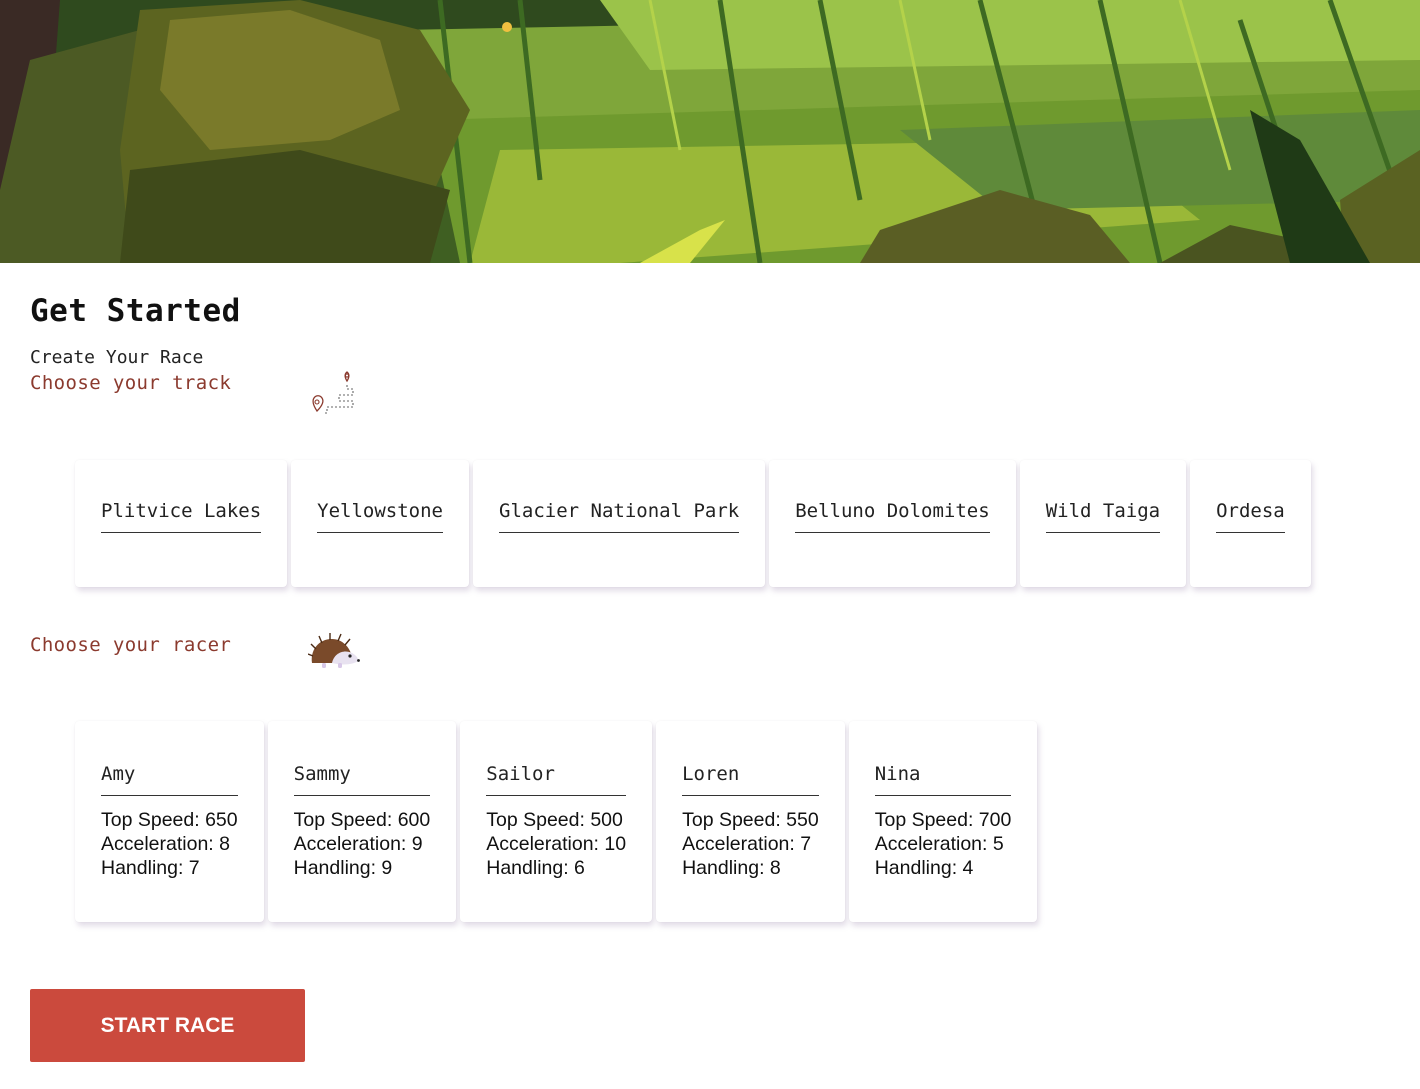 Image resolution: width=1420 pixels, height=1089 pixels. What do you see at coordinates (181, 516) in the screenshot?
I see `track-name: Plitvice Lakes` at bounding box center [181, 516].